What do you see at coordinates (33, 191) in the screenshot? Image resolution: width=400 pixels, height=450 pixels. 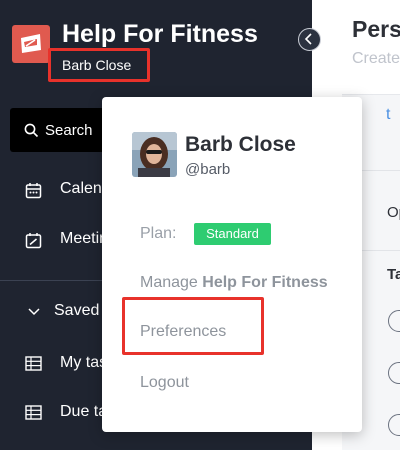 I see `calendar-icon` at bounding box center [33, 191].